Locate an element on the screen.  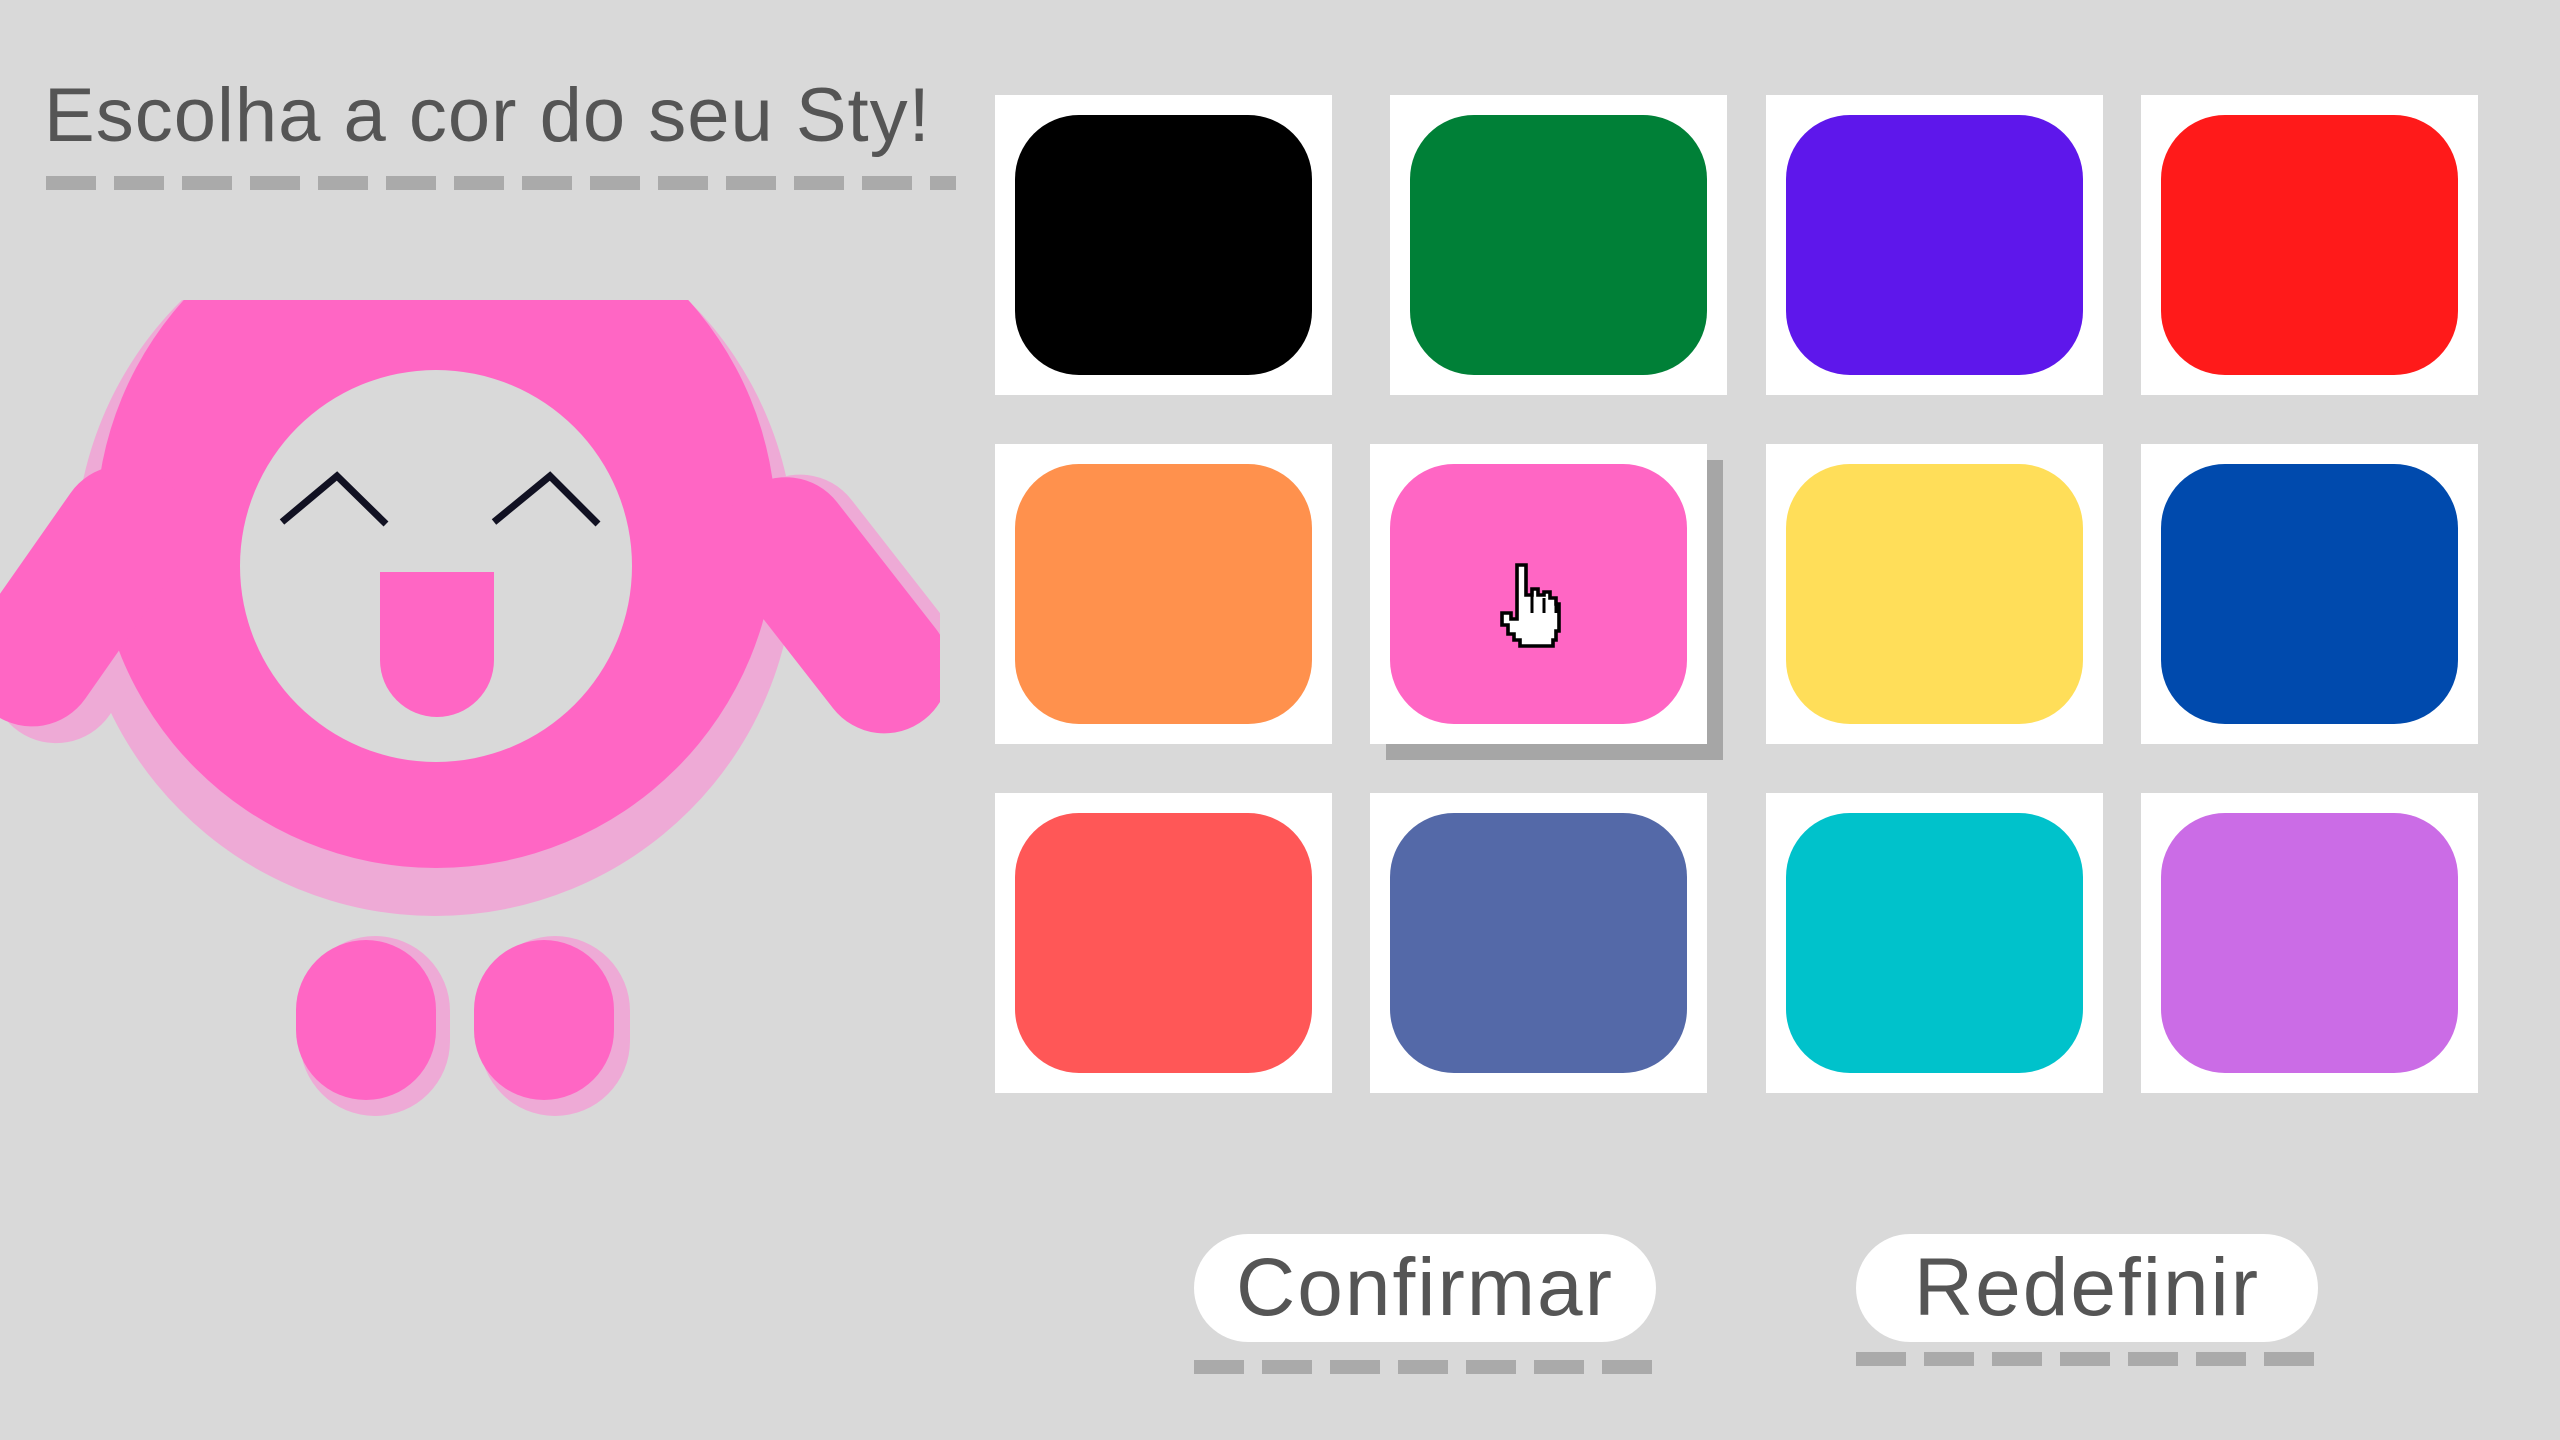
color-swatch-lavender is located at coordinates (2309, 943).